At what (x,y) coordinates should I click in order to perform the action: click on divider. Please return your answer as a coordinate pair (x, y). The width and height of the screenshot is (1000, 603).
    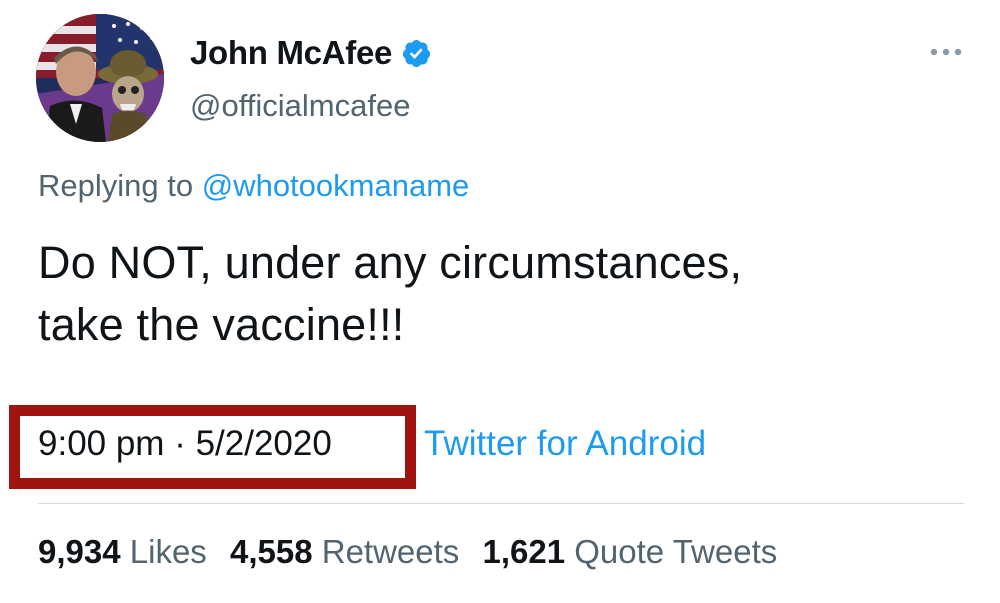
    Looking at the image, I should click on (501, 503).